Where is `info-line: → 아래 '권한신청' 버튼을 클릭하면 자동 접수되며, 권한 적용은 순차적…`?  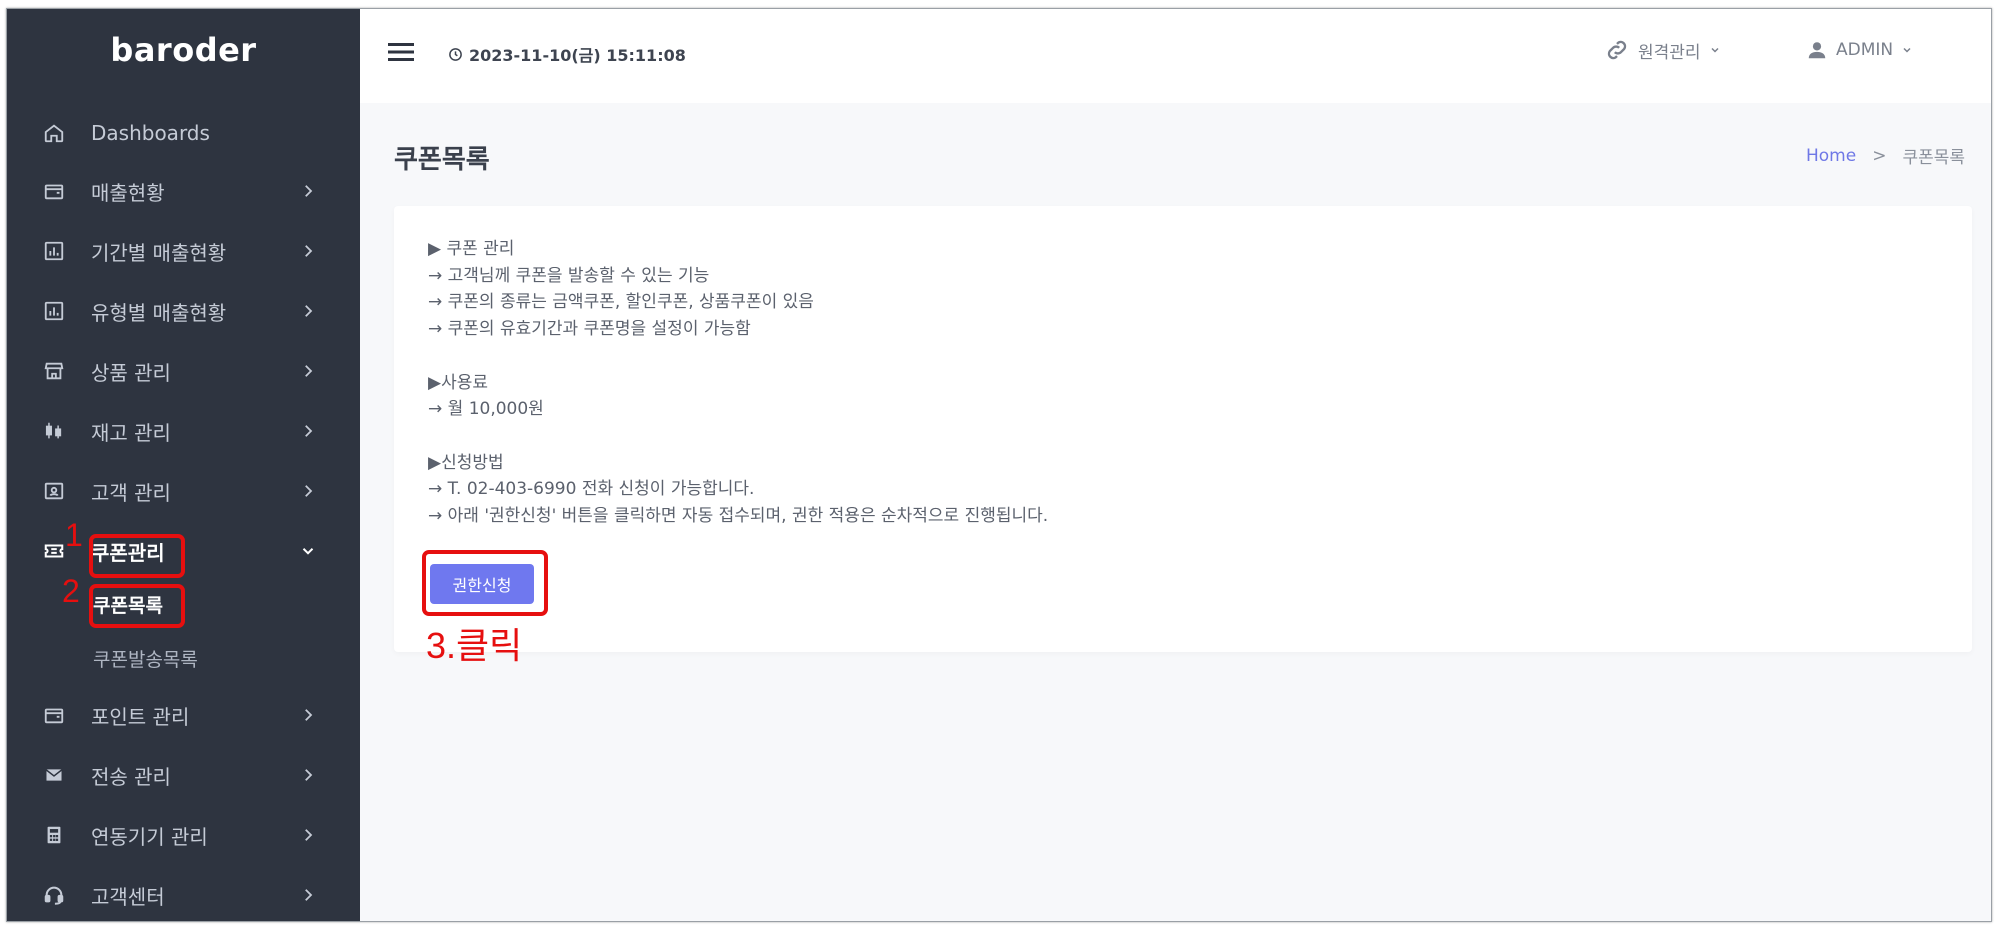 info-line: → 아래 '권한신청' 버튼을 클릭하면 자동 접수되며, 권한 적용은 순차적… is located at coordinates (738, 516).